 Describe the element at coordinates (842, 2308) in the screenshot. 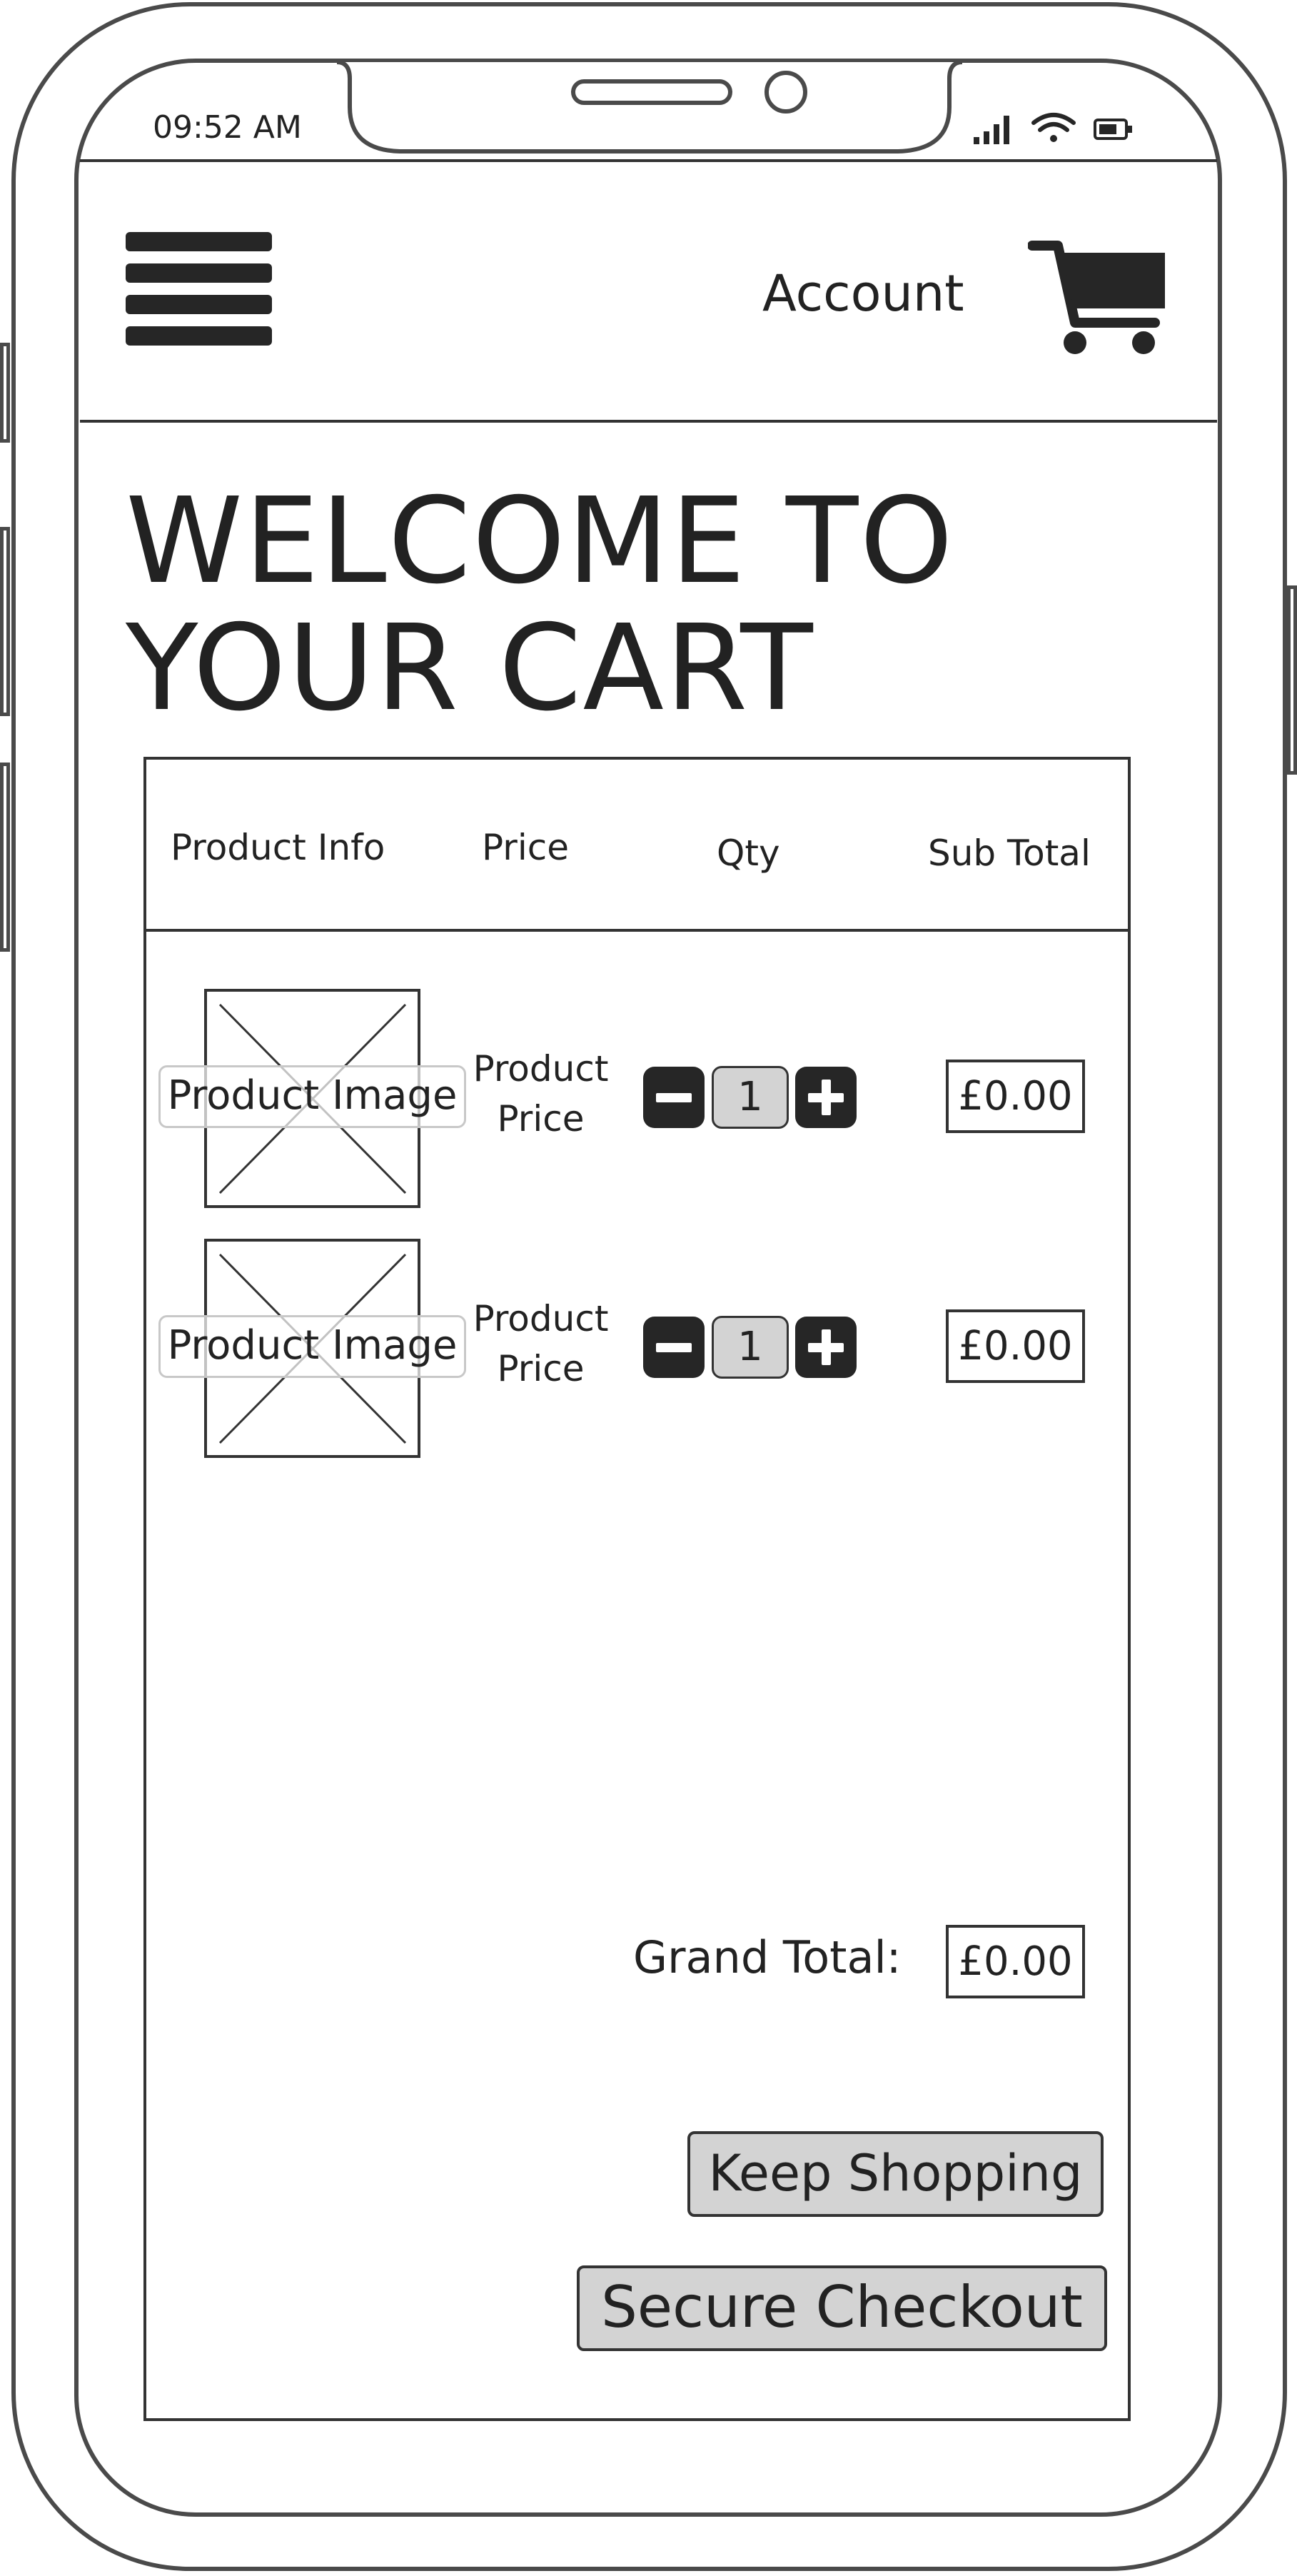

I see `secure-checkout-button: Secure Checkout` at that location.